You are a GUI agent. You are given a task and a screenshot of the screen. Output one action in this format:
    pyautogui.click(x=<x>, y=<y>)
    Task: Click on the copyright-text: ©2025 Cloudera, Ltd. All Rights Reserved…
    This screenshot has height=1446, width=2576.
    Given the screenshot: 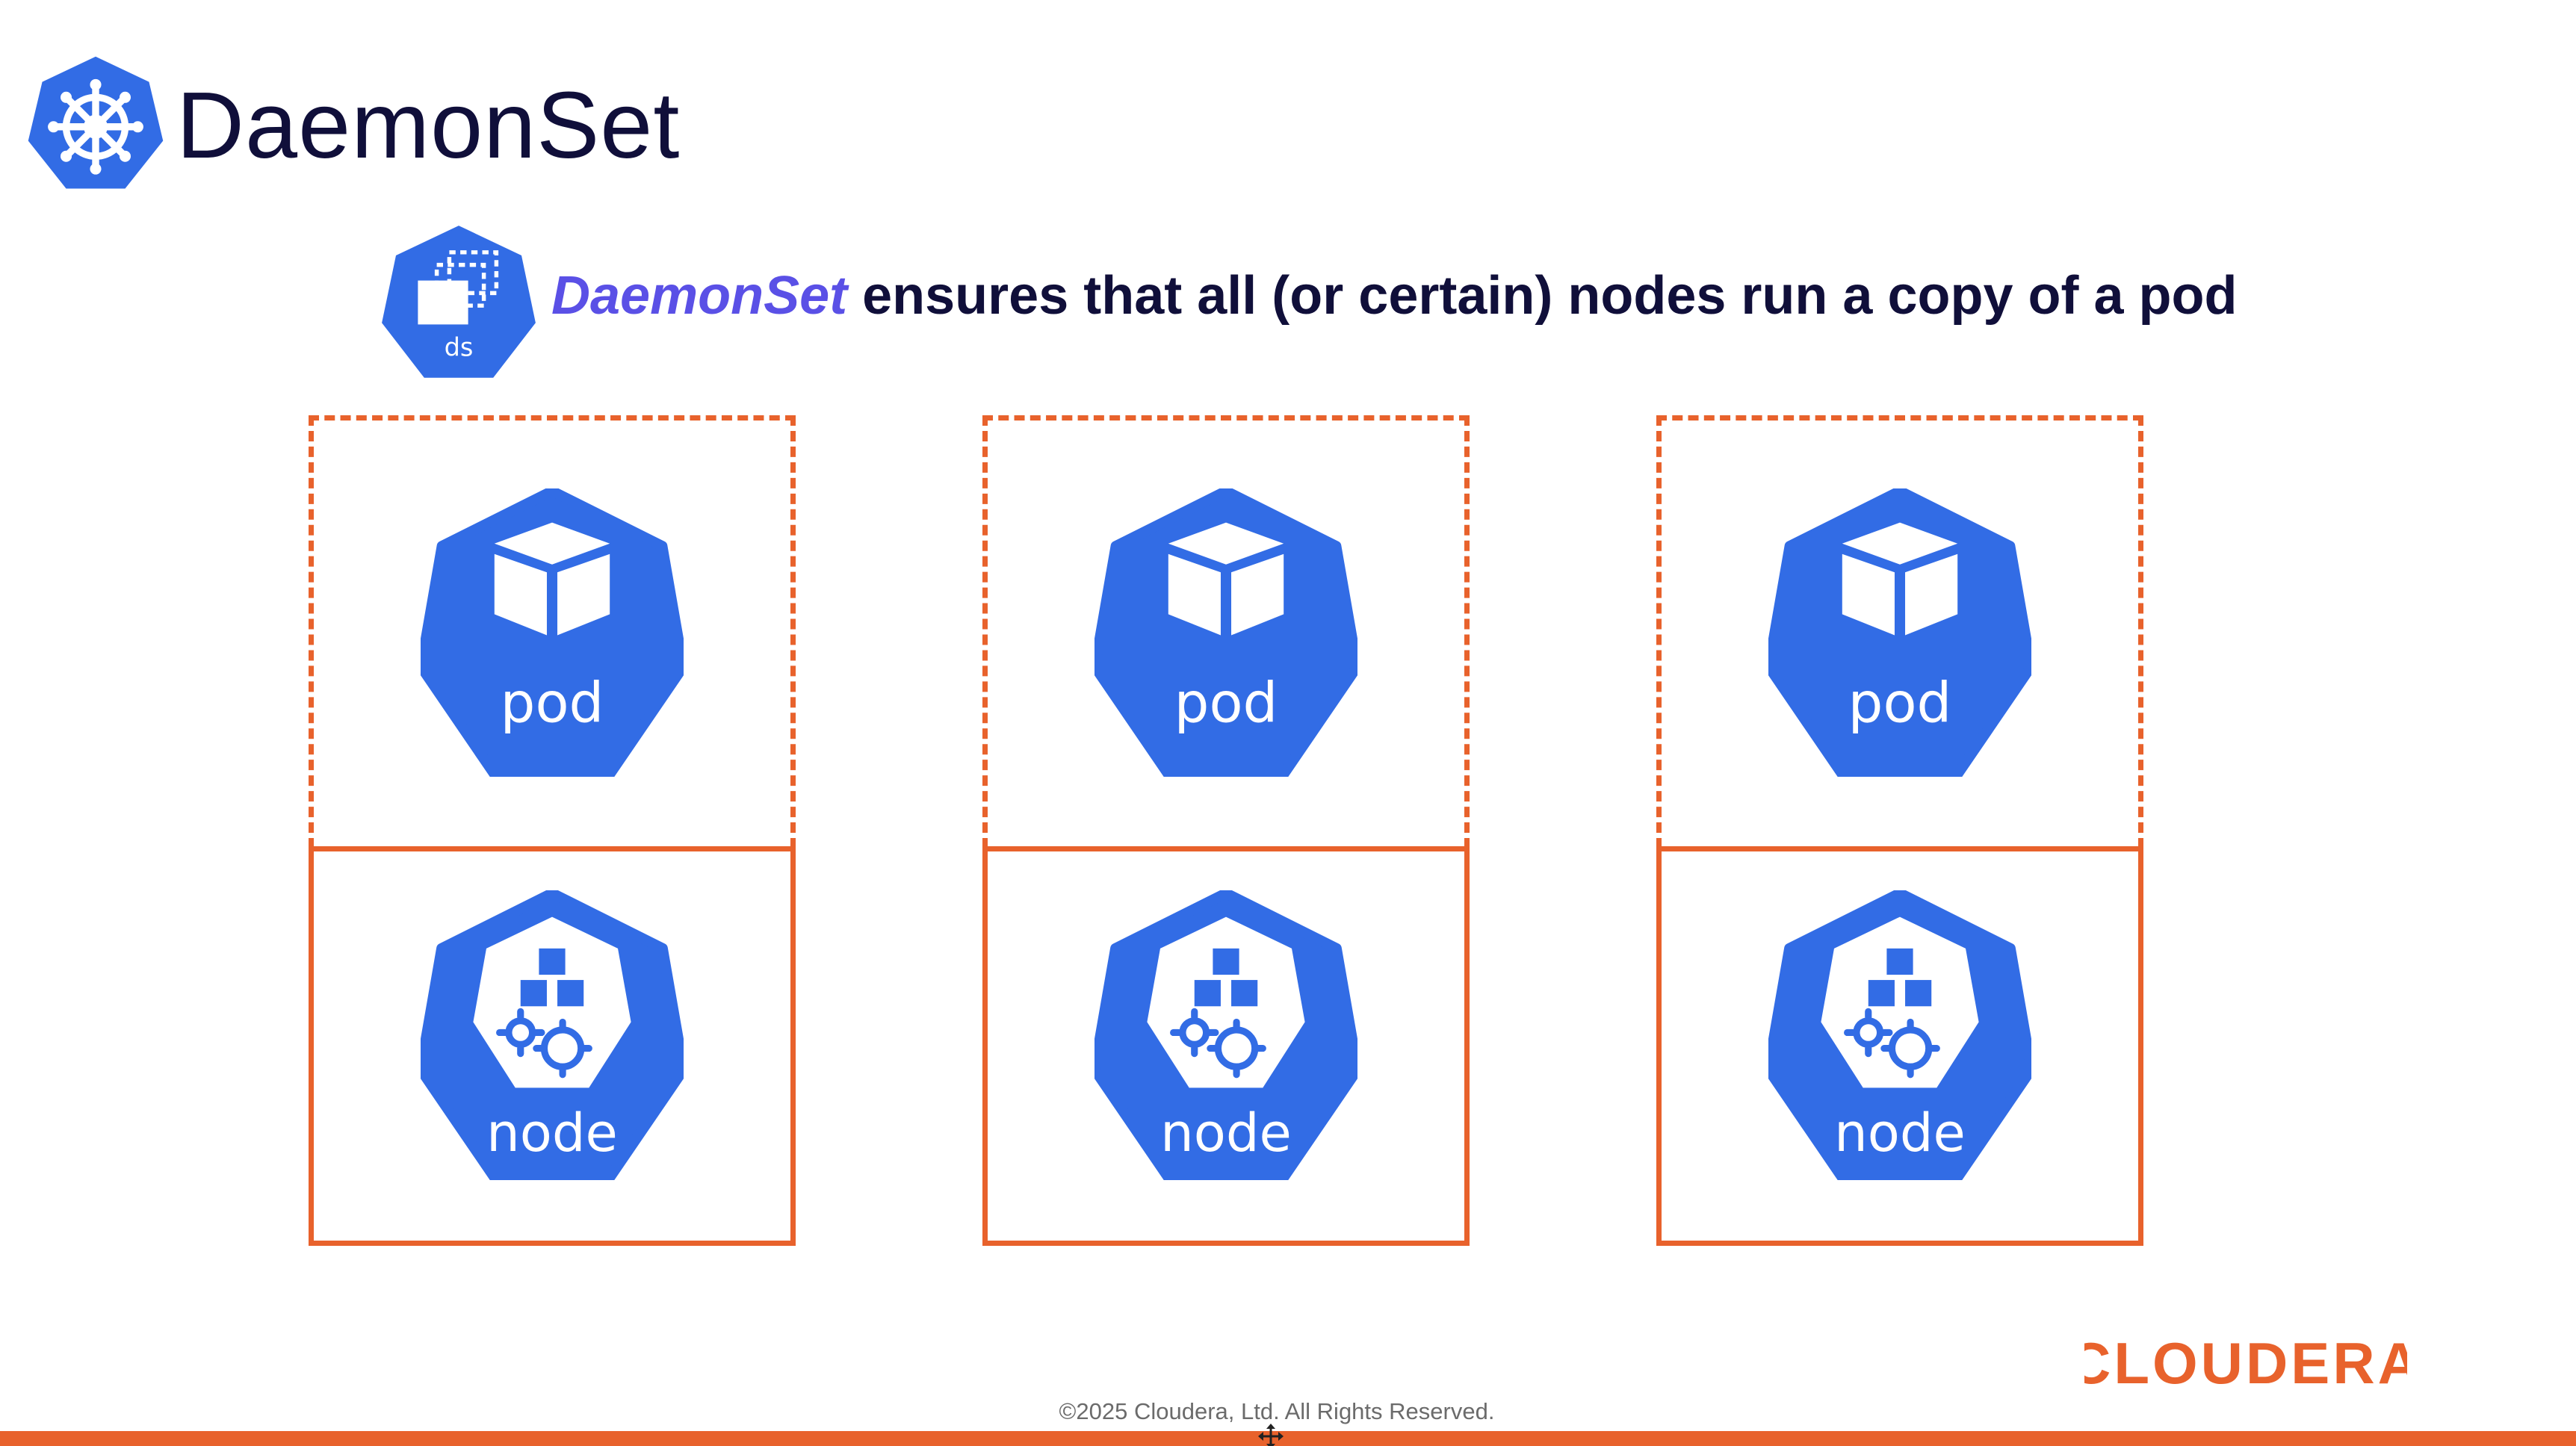 What is the action you would take?
    pyautogui.click(x=1277, y=1411)
    